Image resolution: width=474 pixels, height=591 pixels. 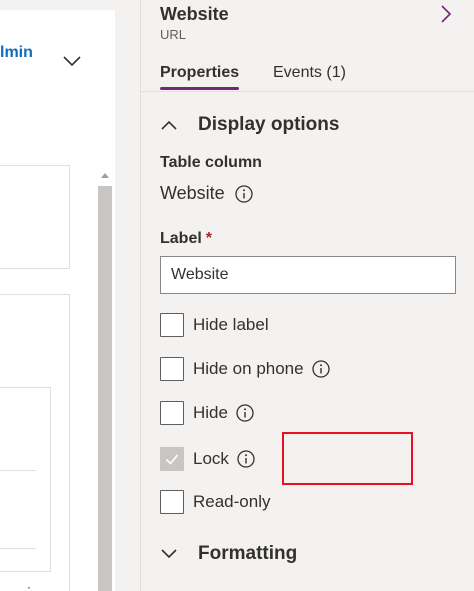 What do you see at coordinates (308, 275) in the screenshot?
I see `label-input` at bounding box center [308, 275].